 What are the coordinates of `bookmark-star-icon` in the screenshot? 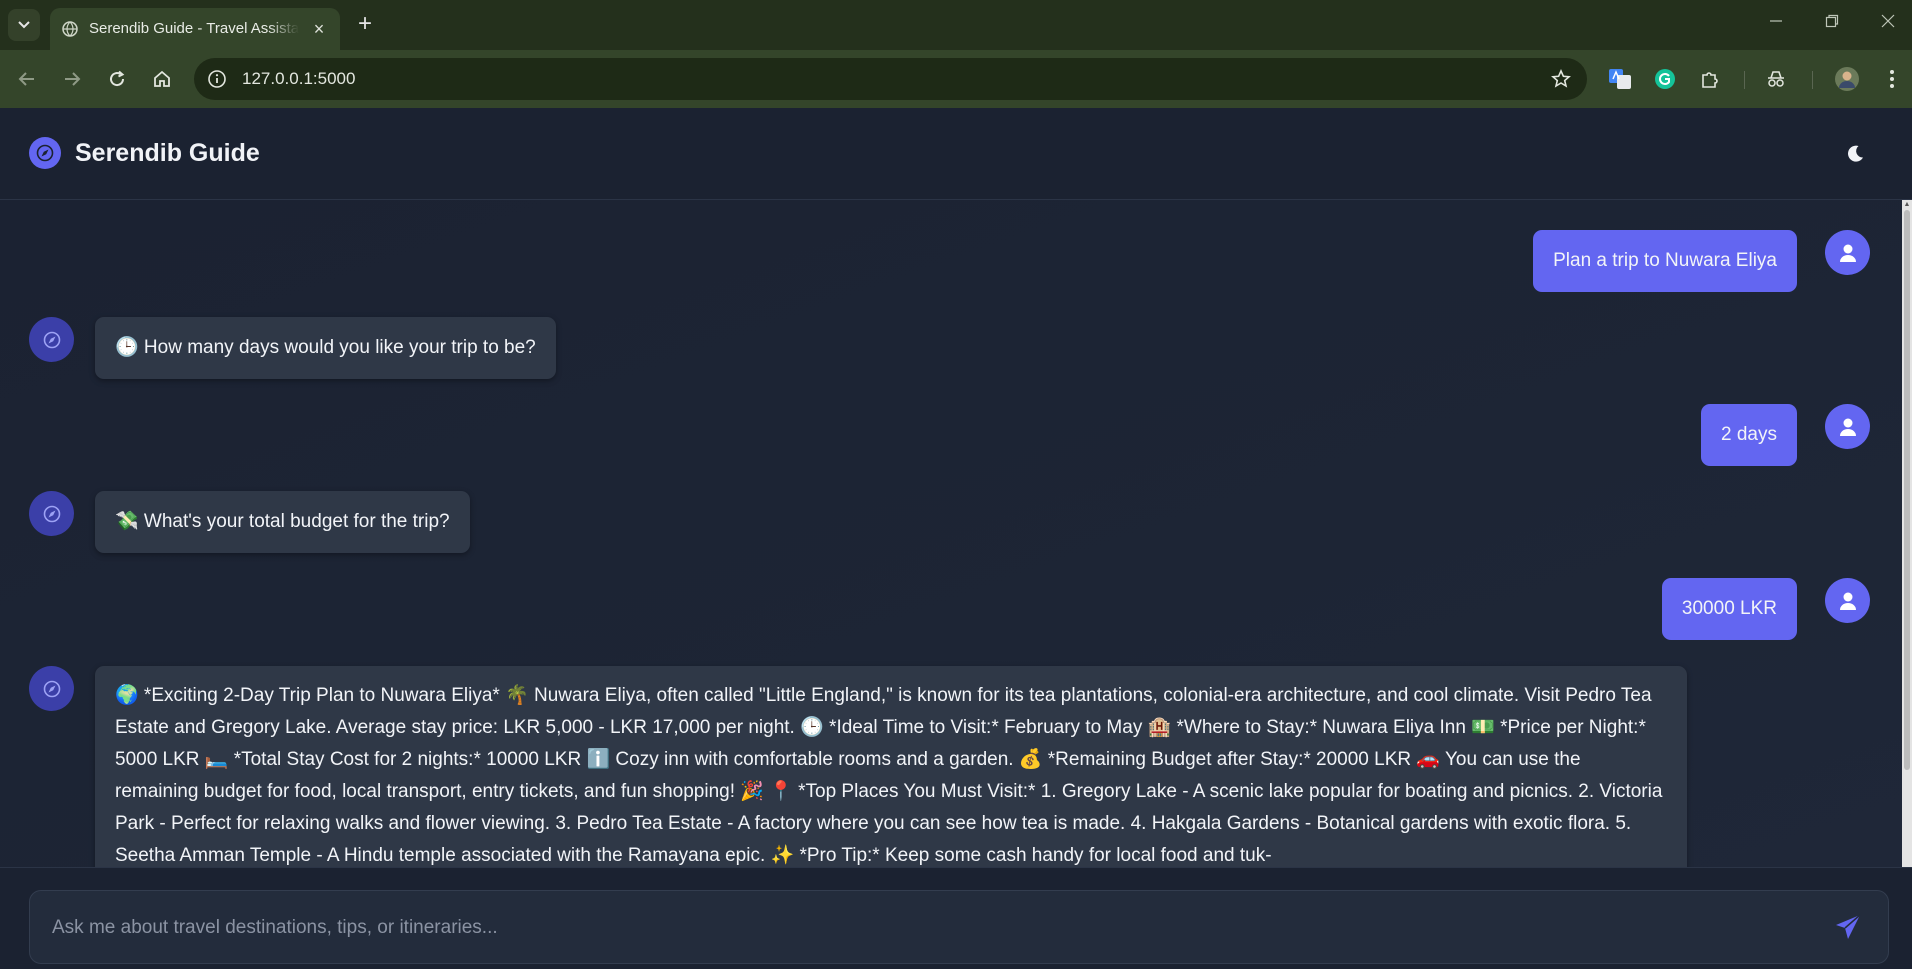 It's located at (1561, 79).